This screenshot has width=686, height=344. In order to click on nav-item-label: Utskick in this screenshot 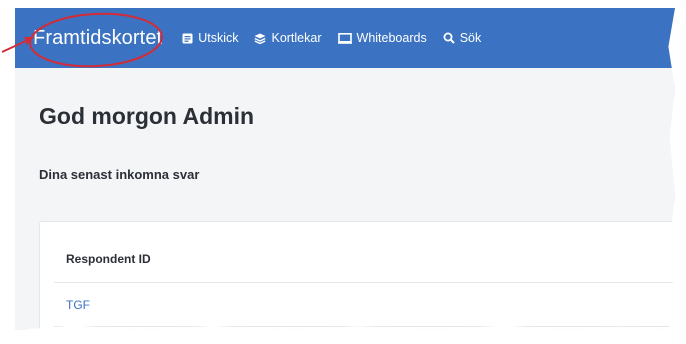, I will do `click(218, 38)`.